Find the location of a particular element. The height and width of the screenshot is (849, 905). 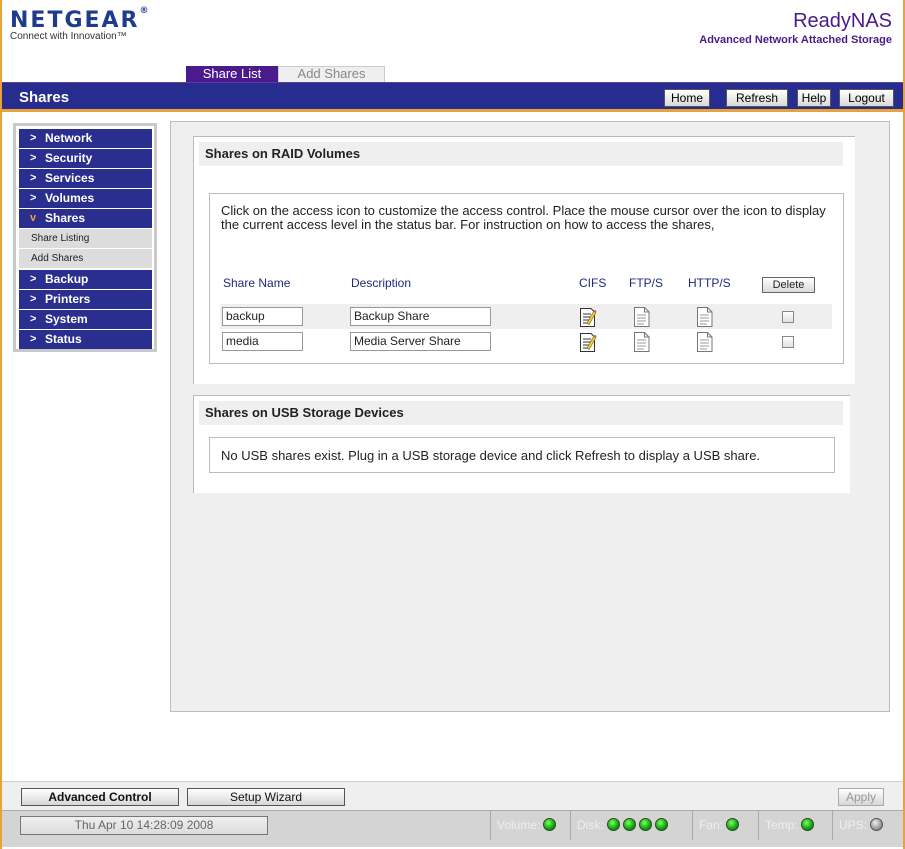

tab-bar: Share List Add Shares is located at coordinates (285, 74).